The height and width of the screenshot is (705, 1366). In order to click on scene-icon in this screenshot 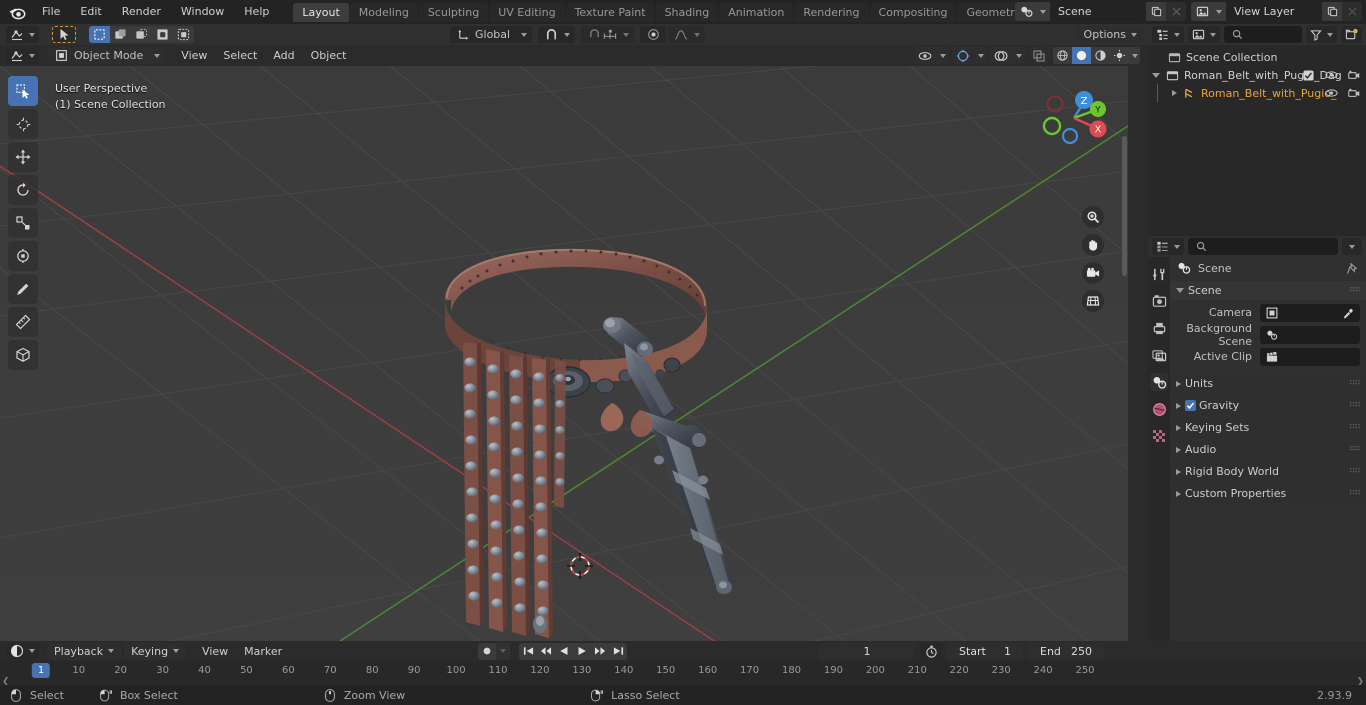, I will do `click(1032, 11)`.